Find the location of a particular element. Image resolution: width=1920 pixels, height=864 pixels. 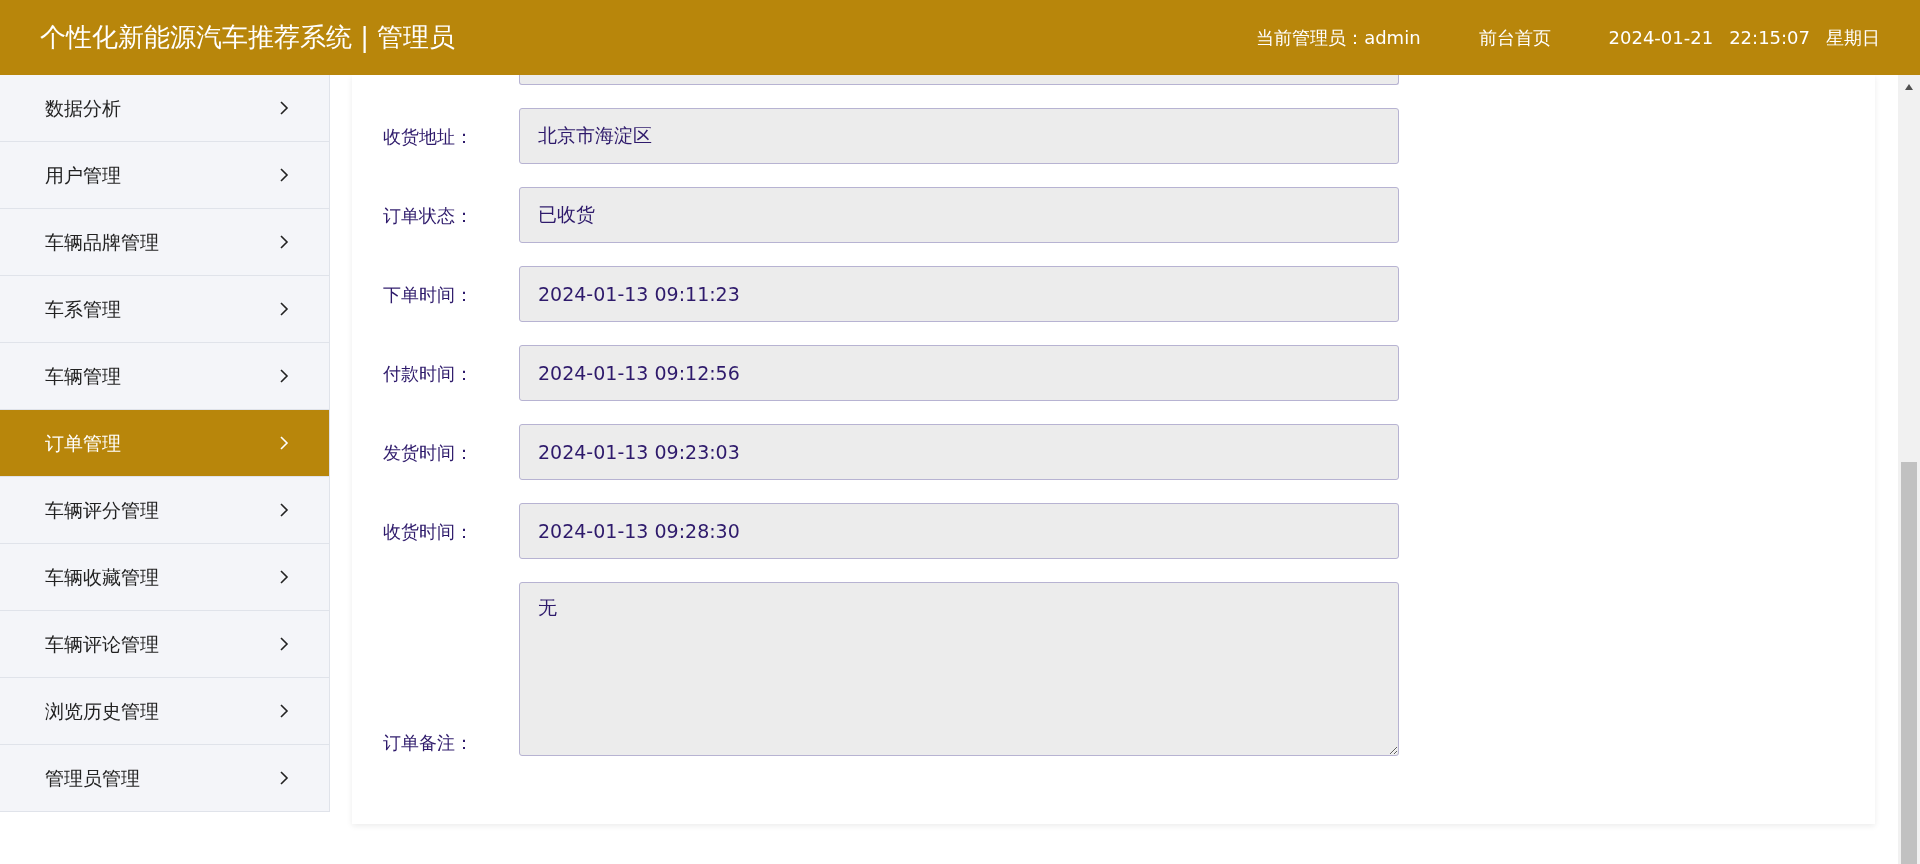

sidebar-item: 车辆评论管理 is located at coordinates (164, 644).